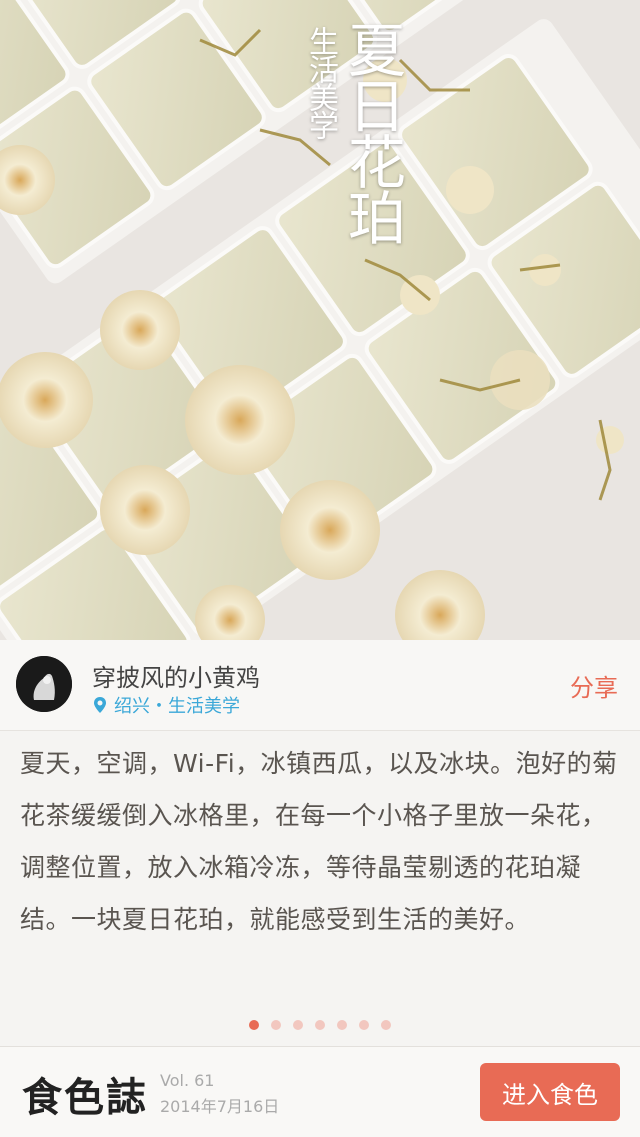 This screenshot has height=1137, width=640. I want to click on hero-subtitle: 生活美学, so click(320, 82).